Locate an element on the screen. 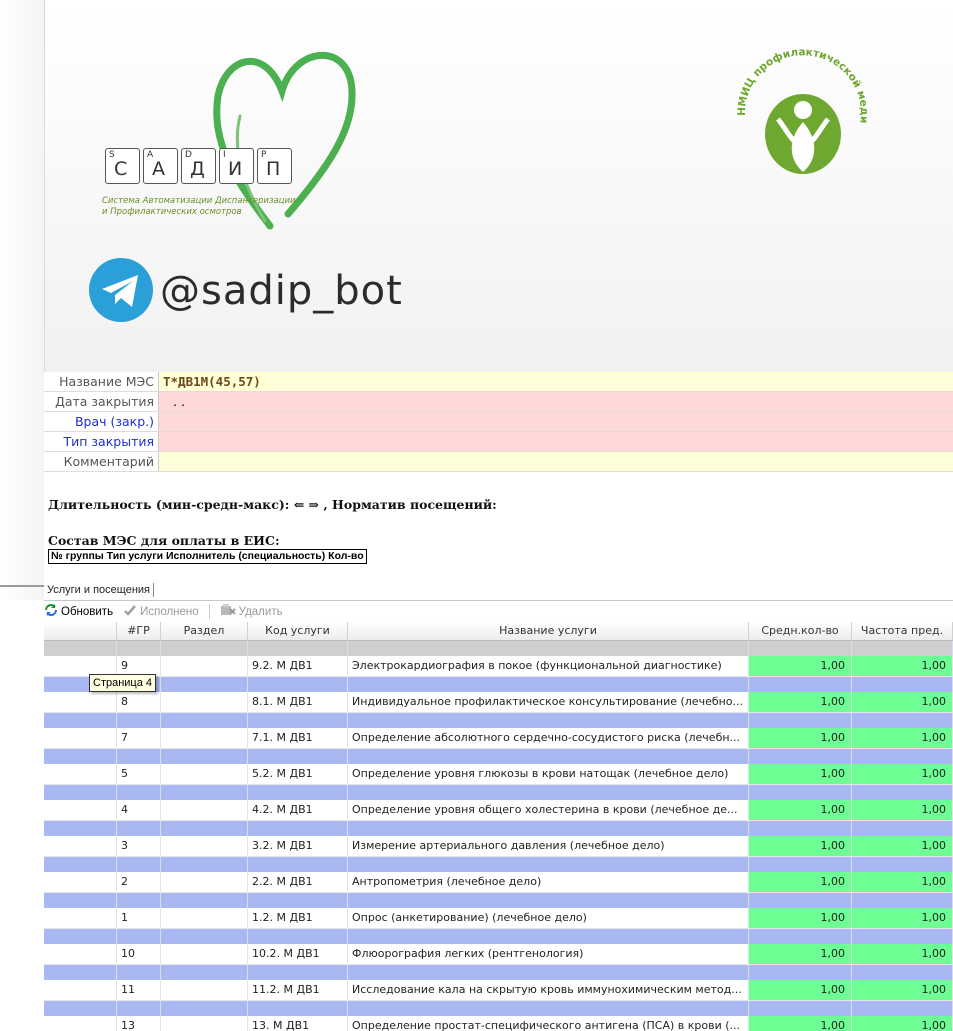 The width and height of the screenshot is (953, 1031). key-small-letter: I is located at coordinates (224, 155).